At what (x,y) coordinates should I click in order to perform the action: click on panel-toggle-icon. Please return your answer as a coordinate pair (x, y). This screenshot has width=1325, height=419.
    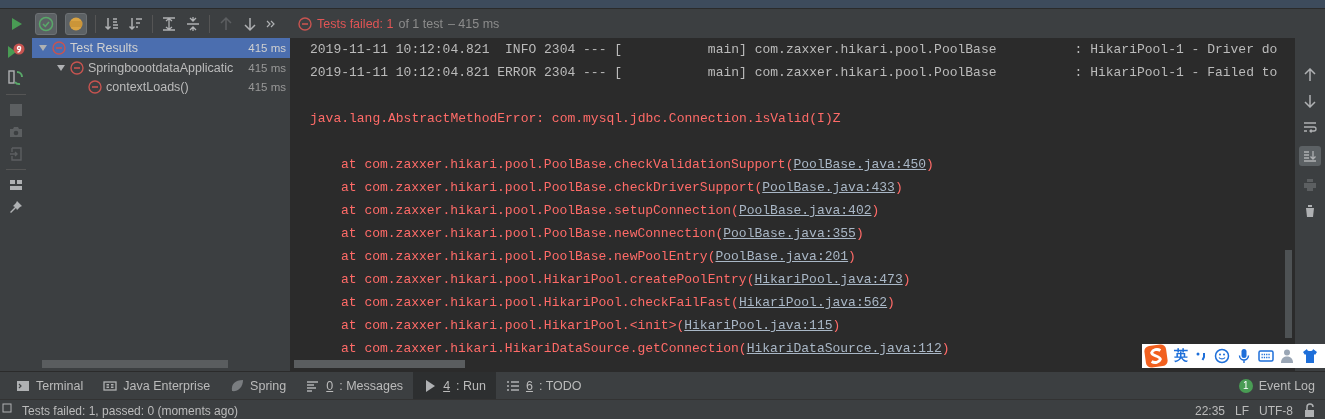
    Looking at the image, I should click on (7, 408).